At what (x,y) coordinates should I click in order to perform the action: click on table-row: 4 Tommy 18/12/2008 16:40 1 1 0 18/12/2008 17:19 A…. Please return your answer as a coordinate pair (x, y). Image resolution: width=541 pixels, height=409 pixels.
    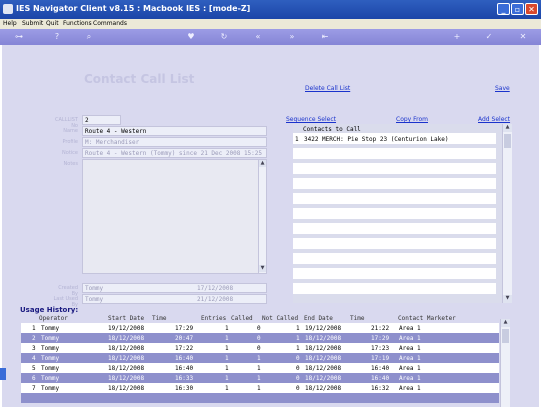
    Looking at the image, I should click on (260, 358).